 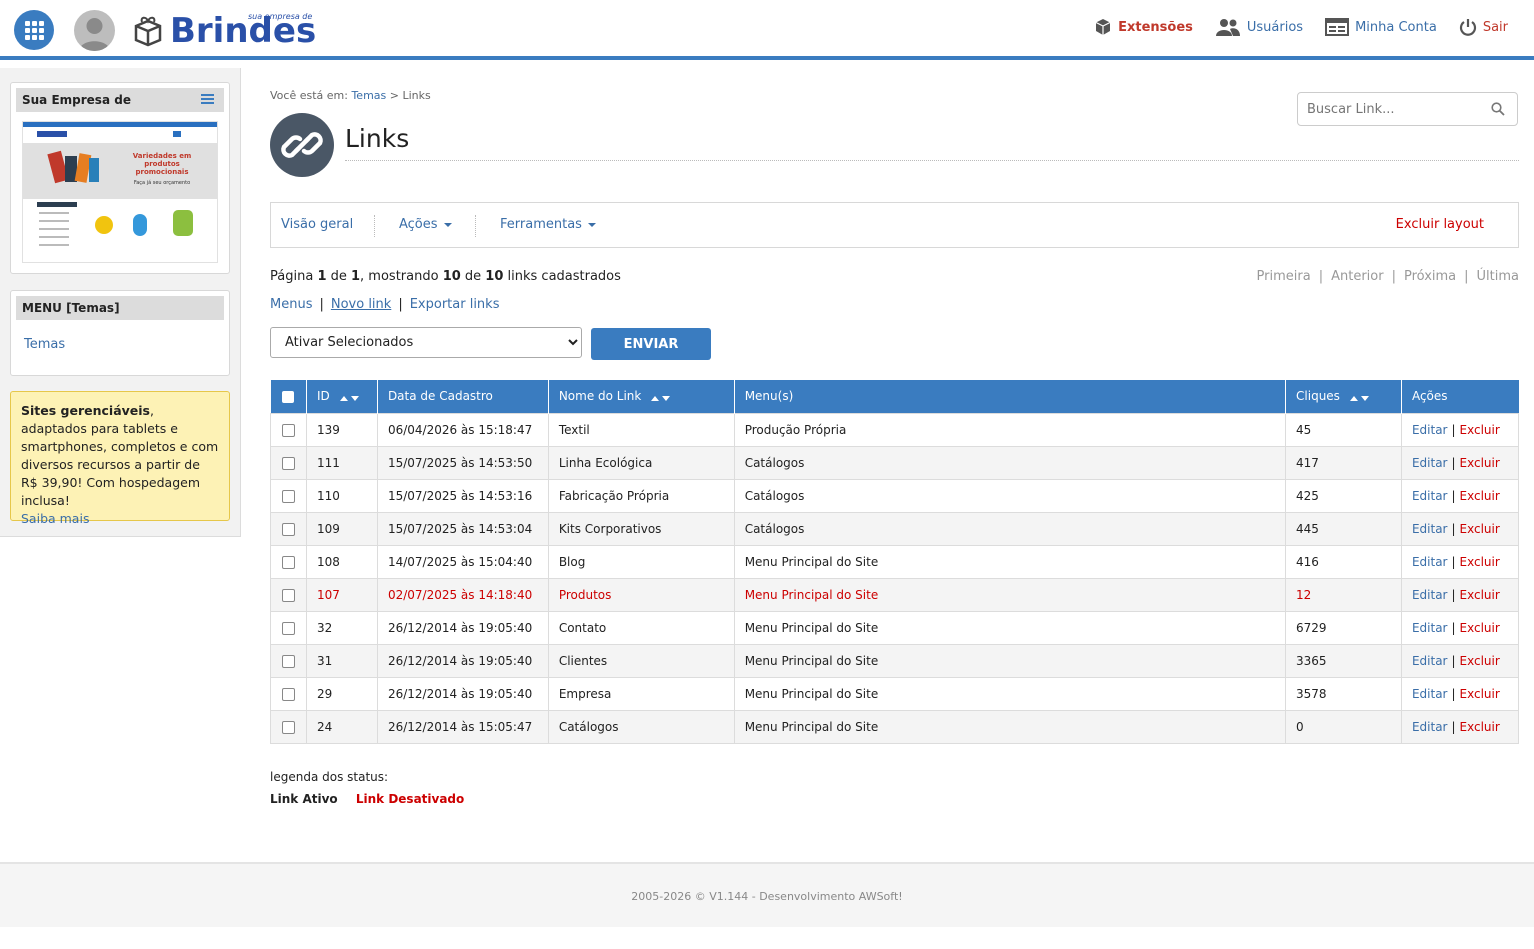 What do you see at coordinates (34, 30) in the screenshot?
I see `apps-grid-icon` at bounding box center [34, 30].